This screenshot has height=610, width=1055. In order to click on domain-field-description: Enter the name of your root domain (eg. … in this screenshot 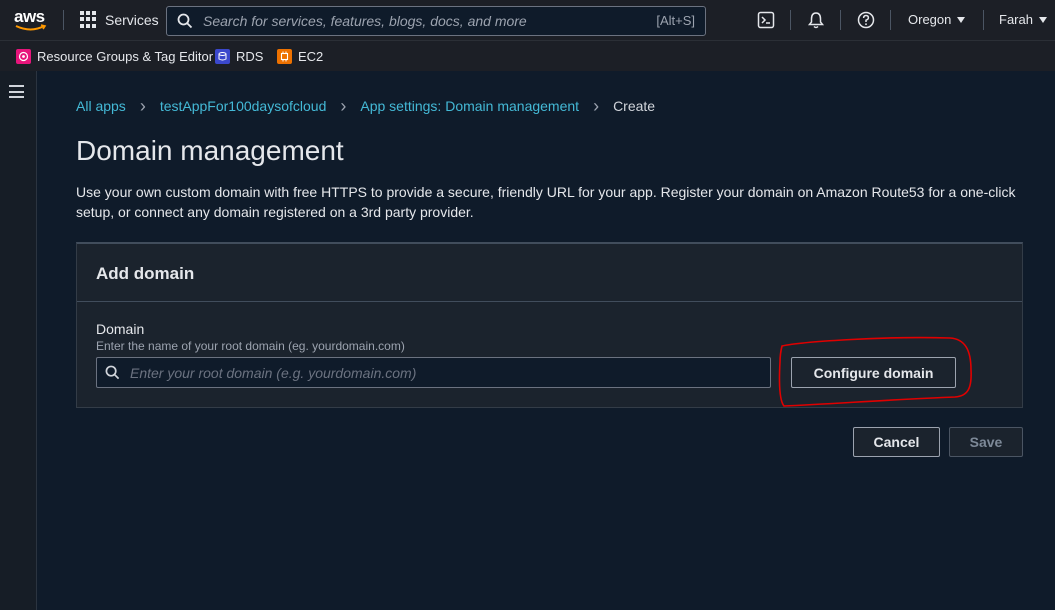, I will do `click(250, 346)`.